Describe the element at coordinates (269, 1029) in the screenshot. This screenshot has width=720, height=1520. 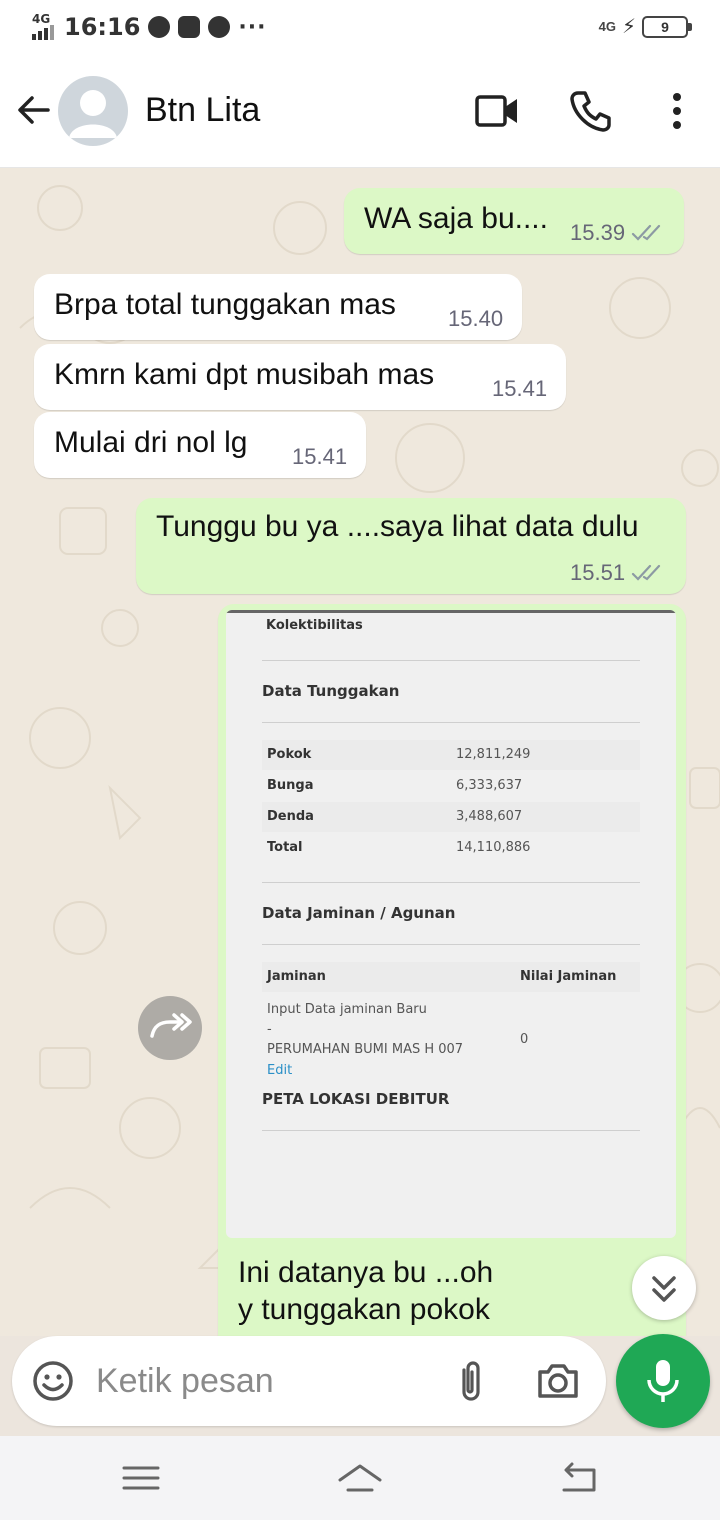
I see `jaminan-line: -` at that location.